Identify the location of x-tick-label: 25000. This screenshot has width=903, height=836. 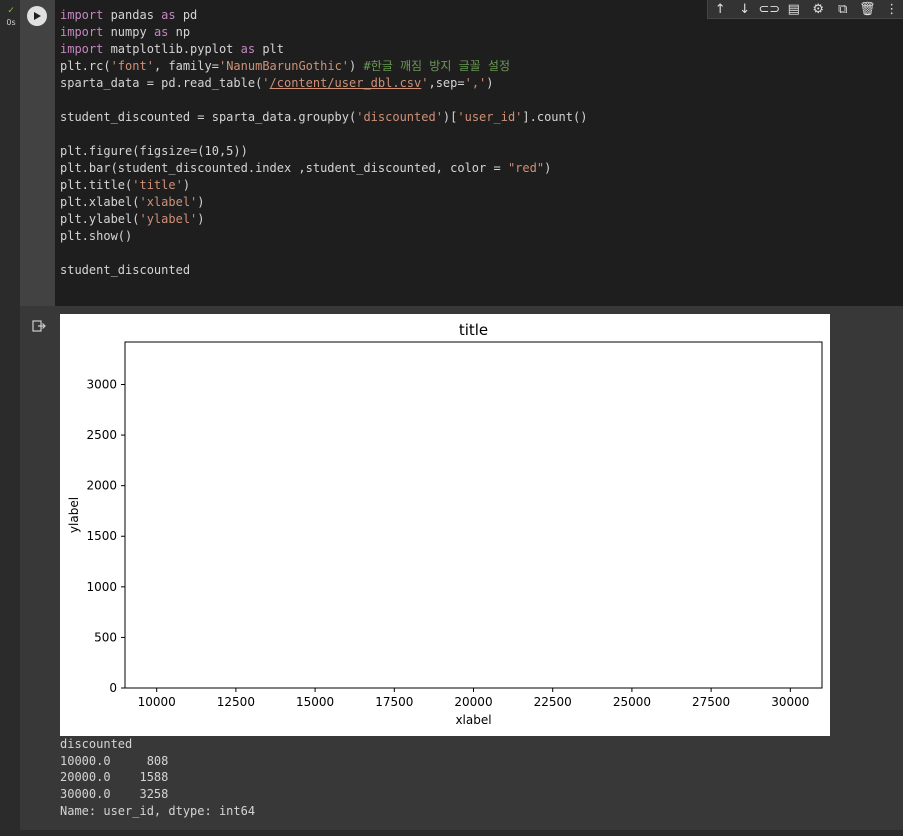
(632, 702).